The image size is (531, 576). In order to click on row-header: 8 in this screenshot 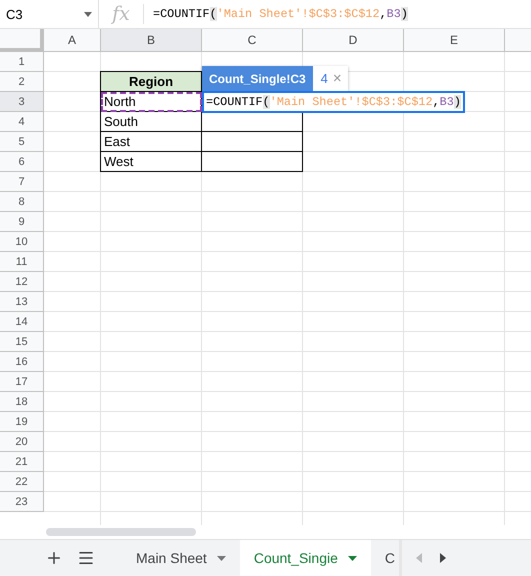, I will do `click(22, 202)`.